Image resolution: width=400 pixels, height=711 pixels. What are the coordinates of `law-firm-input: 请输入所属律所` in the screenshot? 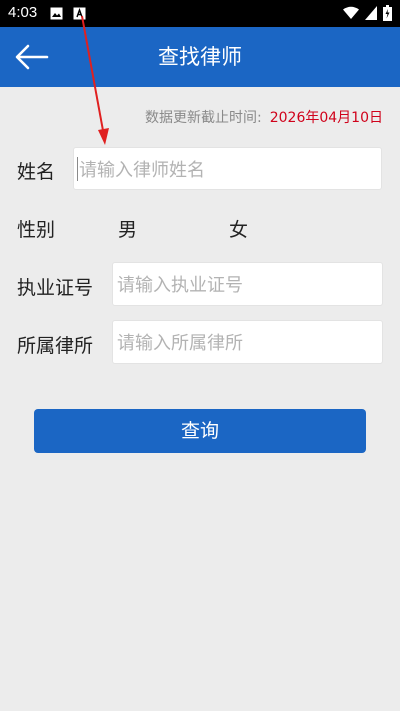 It's located at (247, 342).